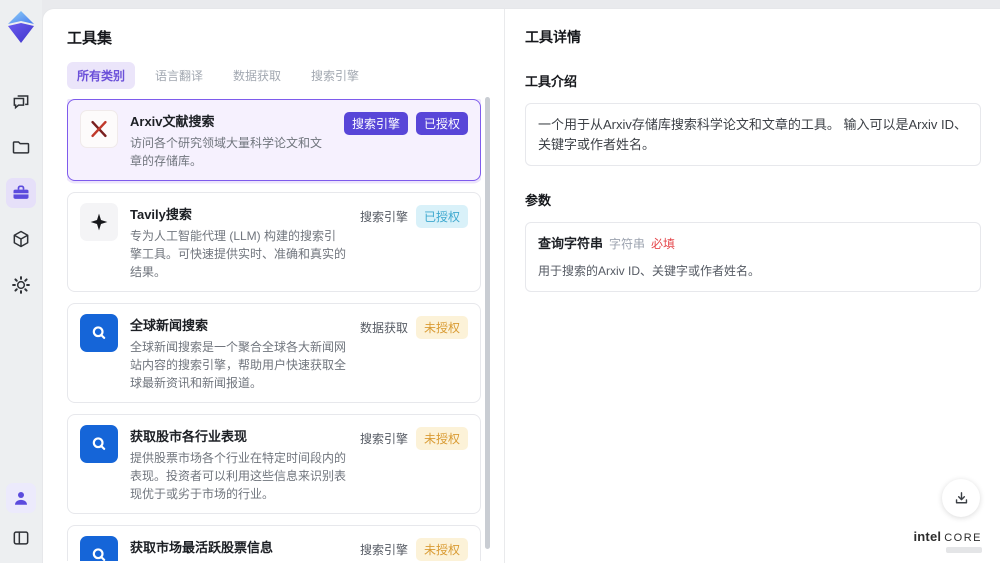 The image size is (1000, 563). What do you see at coordinates (226, 152) in the screenshot?
I see `tool-description: 访问各个研究领域大量科学论文和文章的存储库。` at bounding box center [226, 152].